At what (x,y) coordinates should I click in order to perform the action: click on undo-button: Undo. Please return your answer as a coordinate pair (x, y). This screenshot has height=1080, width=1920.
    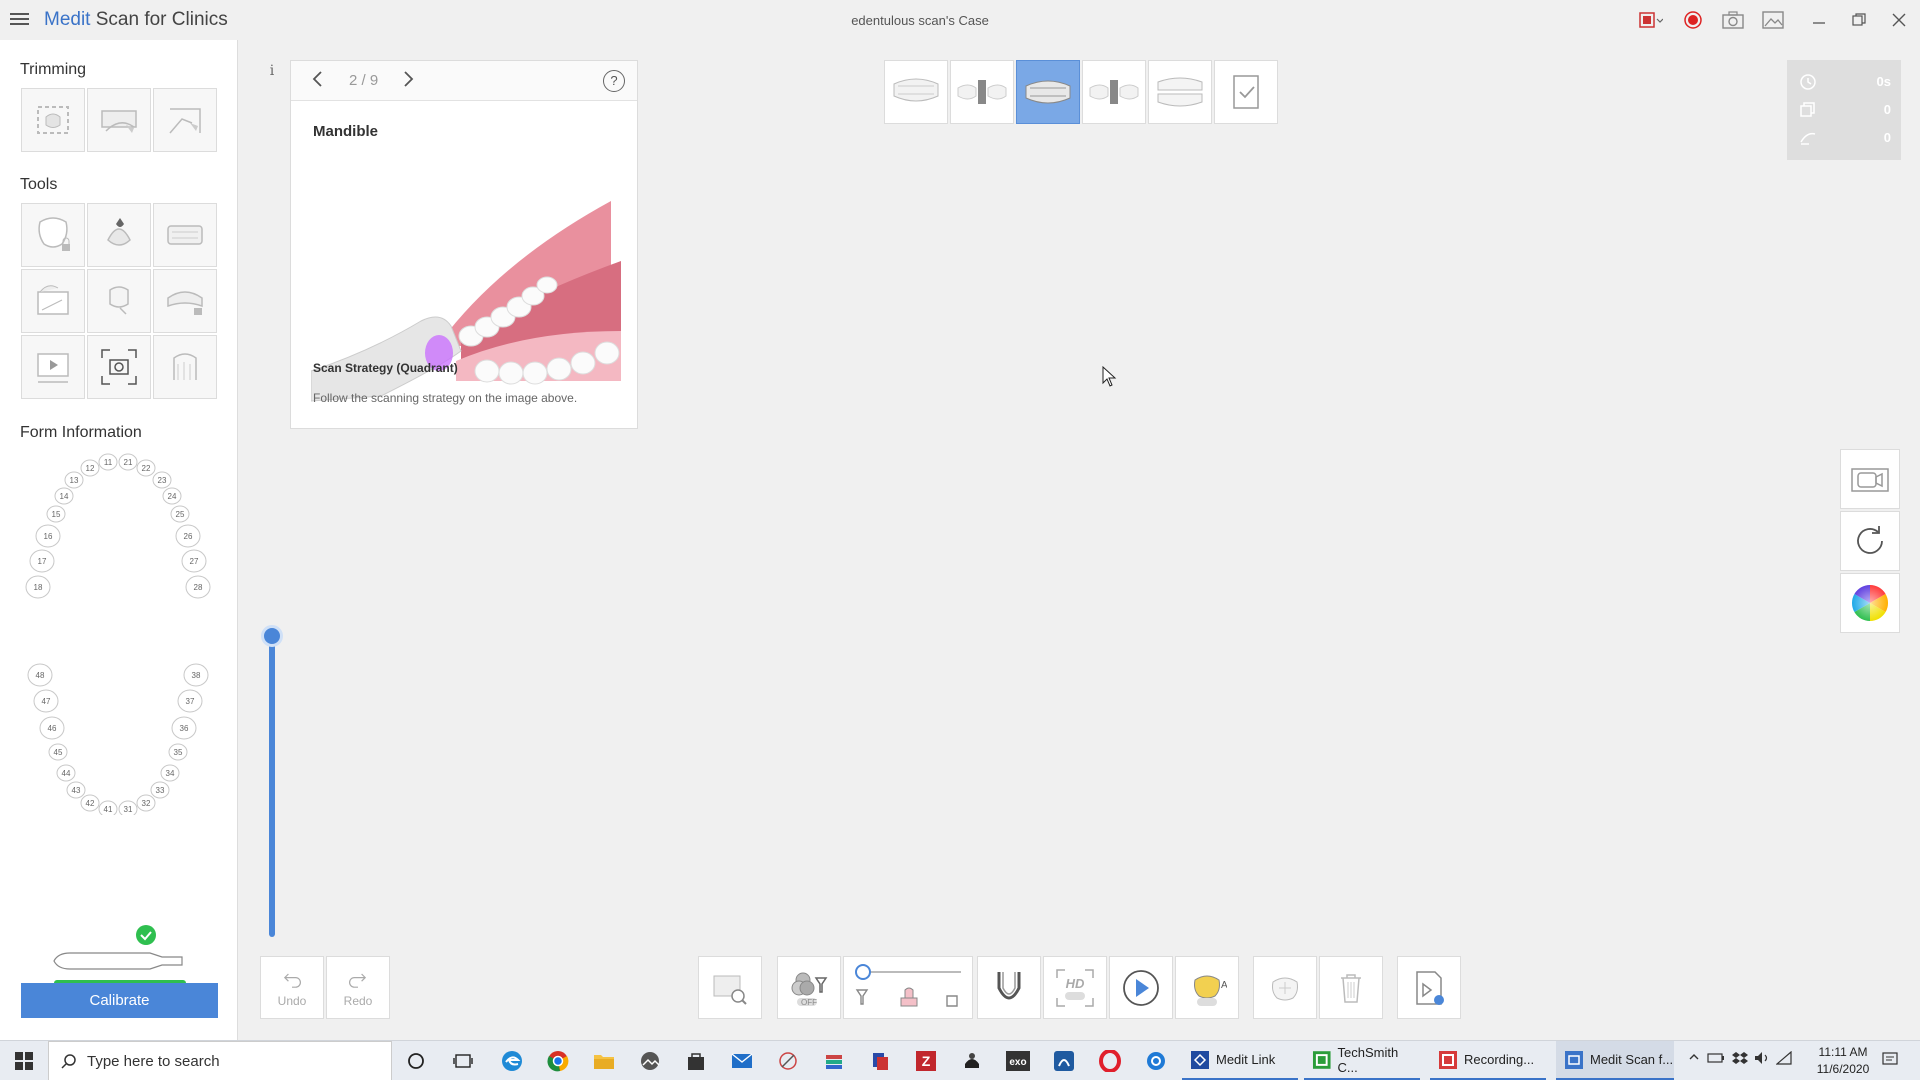
    Looking at the image, I should click on (292, 987).